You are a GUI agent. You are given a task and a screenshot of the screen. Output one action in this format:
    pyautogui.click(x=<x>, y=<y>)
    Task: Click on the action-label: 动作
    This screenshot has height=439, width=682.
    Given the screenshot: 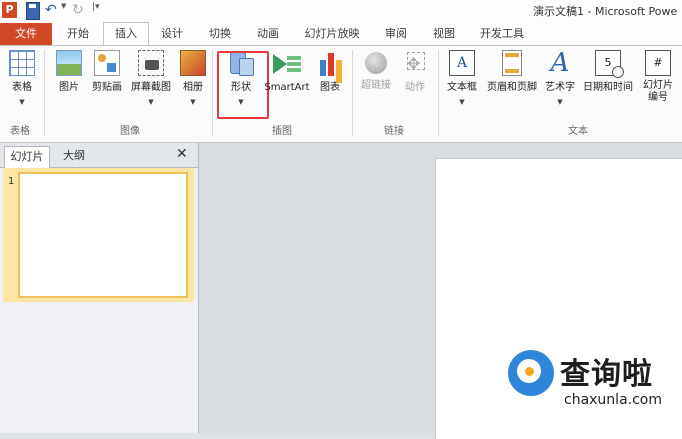 What is the action you would take?
    pyautogui.click(x=415, y=87)
    